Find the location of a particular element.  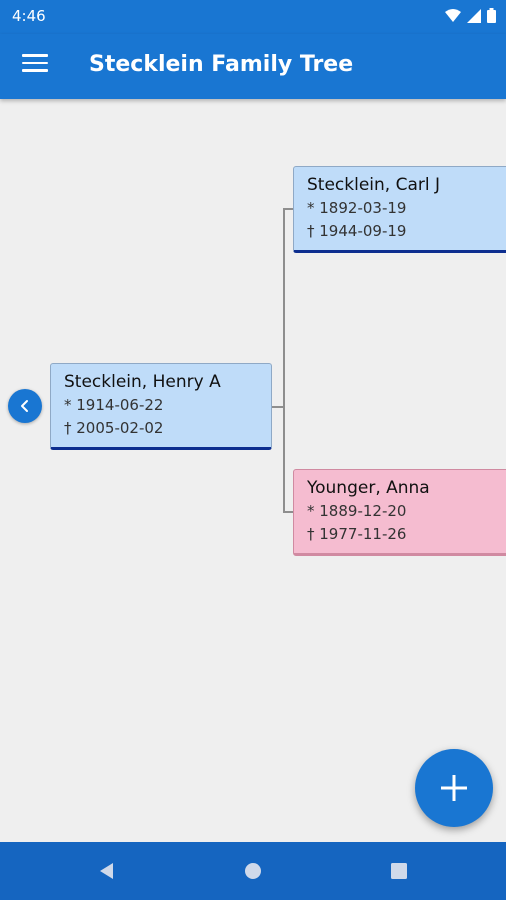

nav-recents-button is located at coordinates (399, 871).